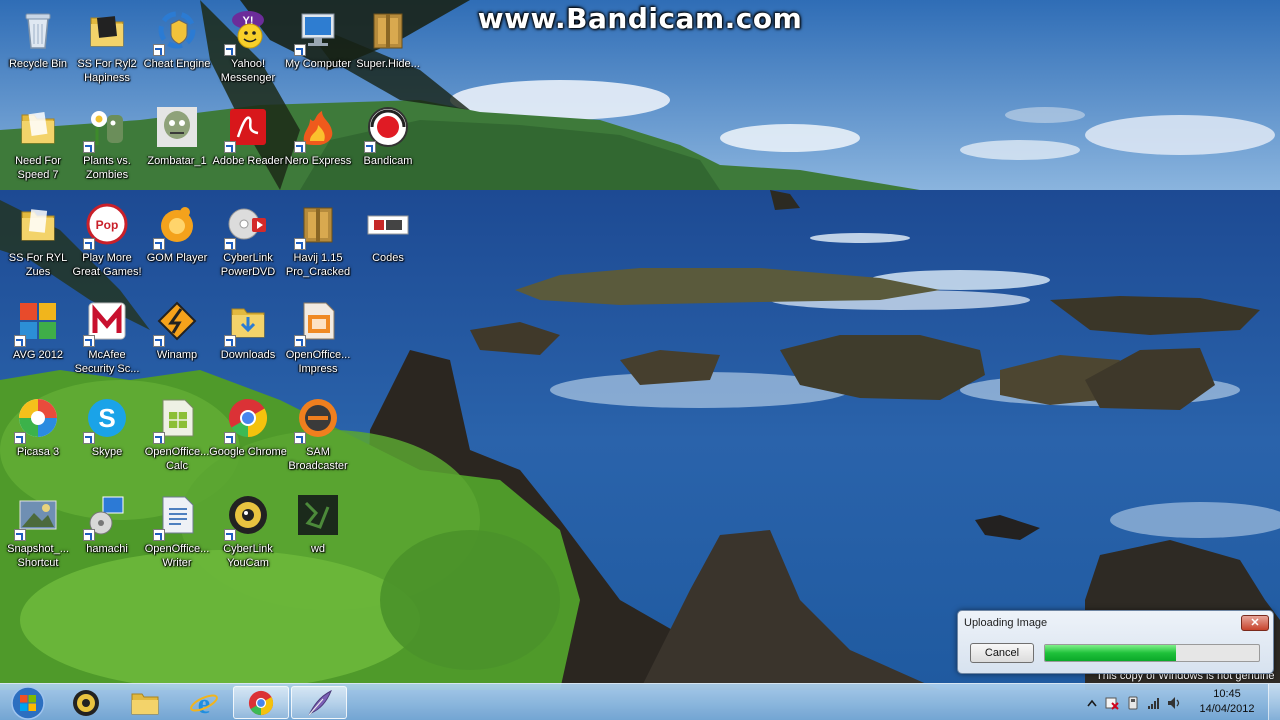 The width and height of the screenshot is (1280, 720). What do you see at coordinates (176, 420) in the screenshot?
I see `openoffice-calc-icon` at bounding box center [176, 420].